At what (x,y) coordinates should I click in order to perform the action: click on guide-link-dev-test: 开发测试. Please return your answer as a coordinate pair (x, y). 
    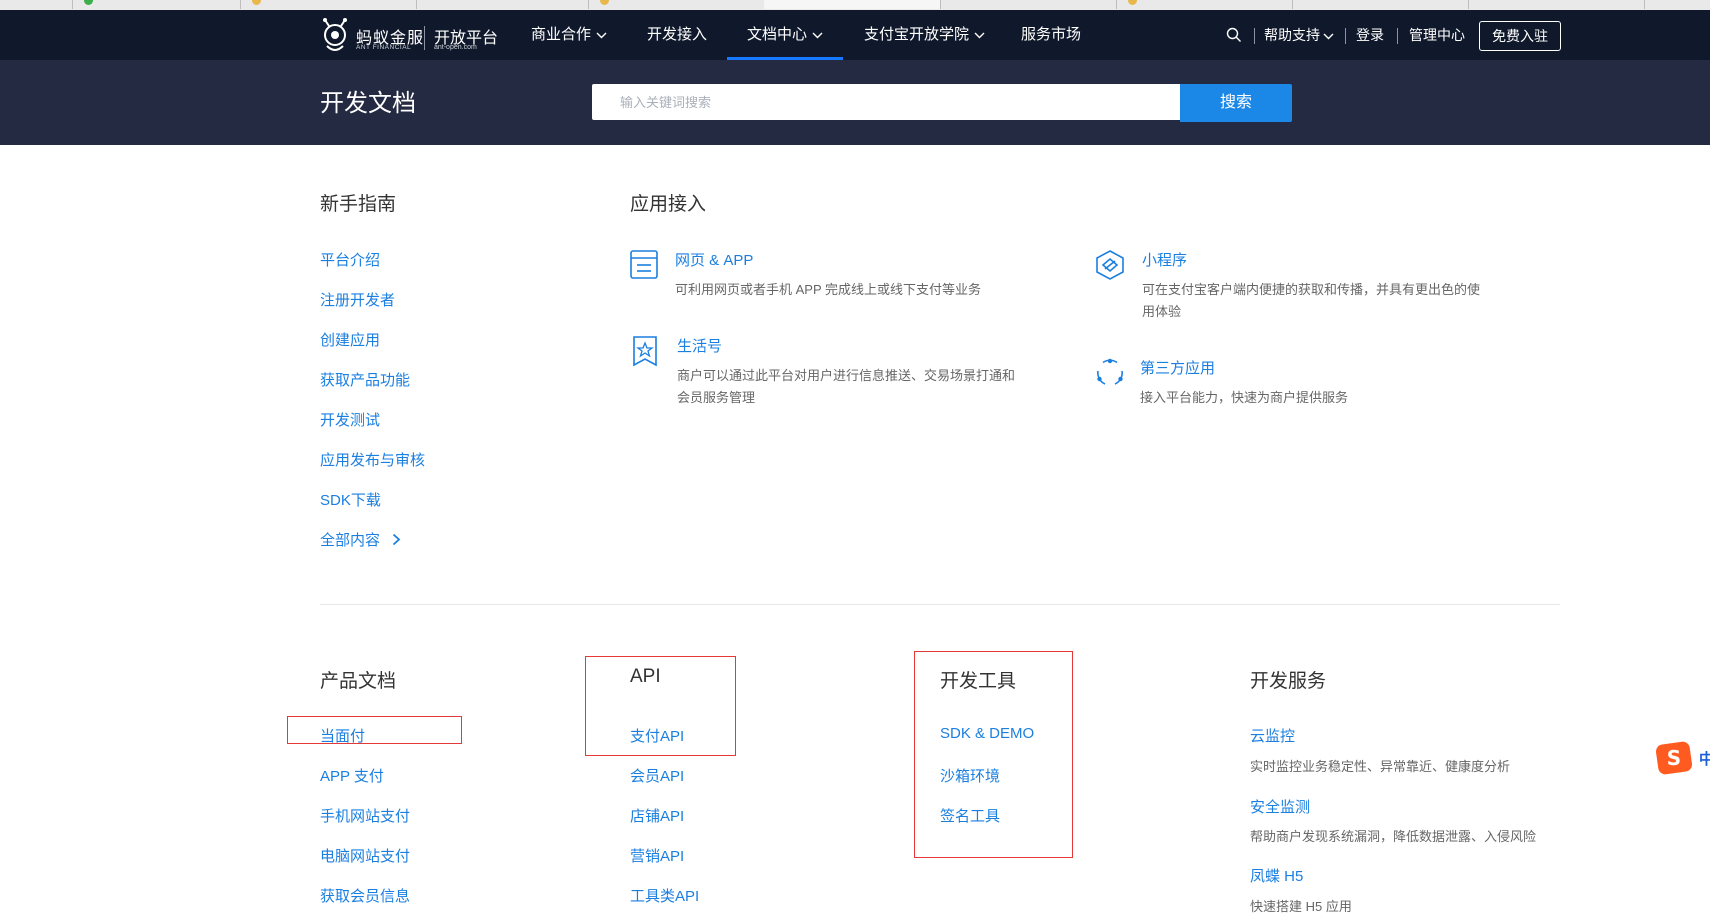
    Looking at the image, I should click on (350, 419).